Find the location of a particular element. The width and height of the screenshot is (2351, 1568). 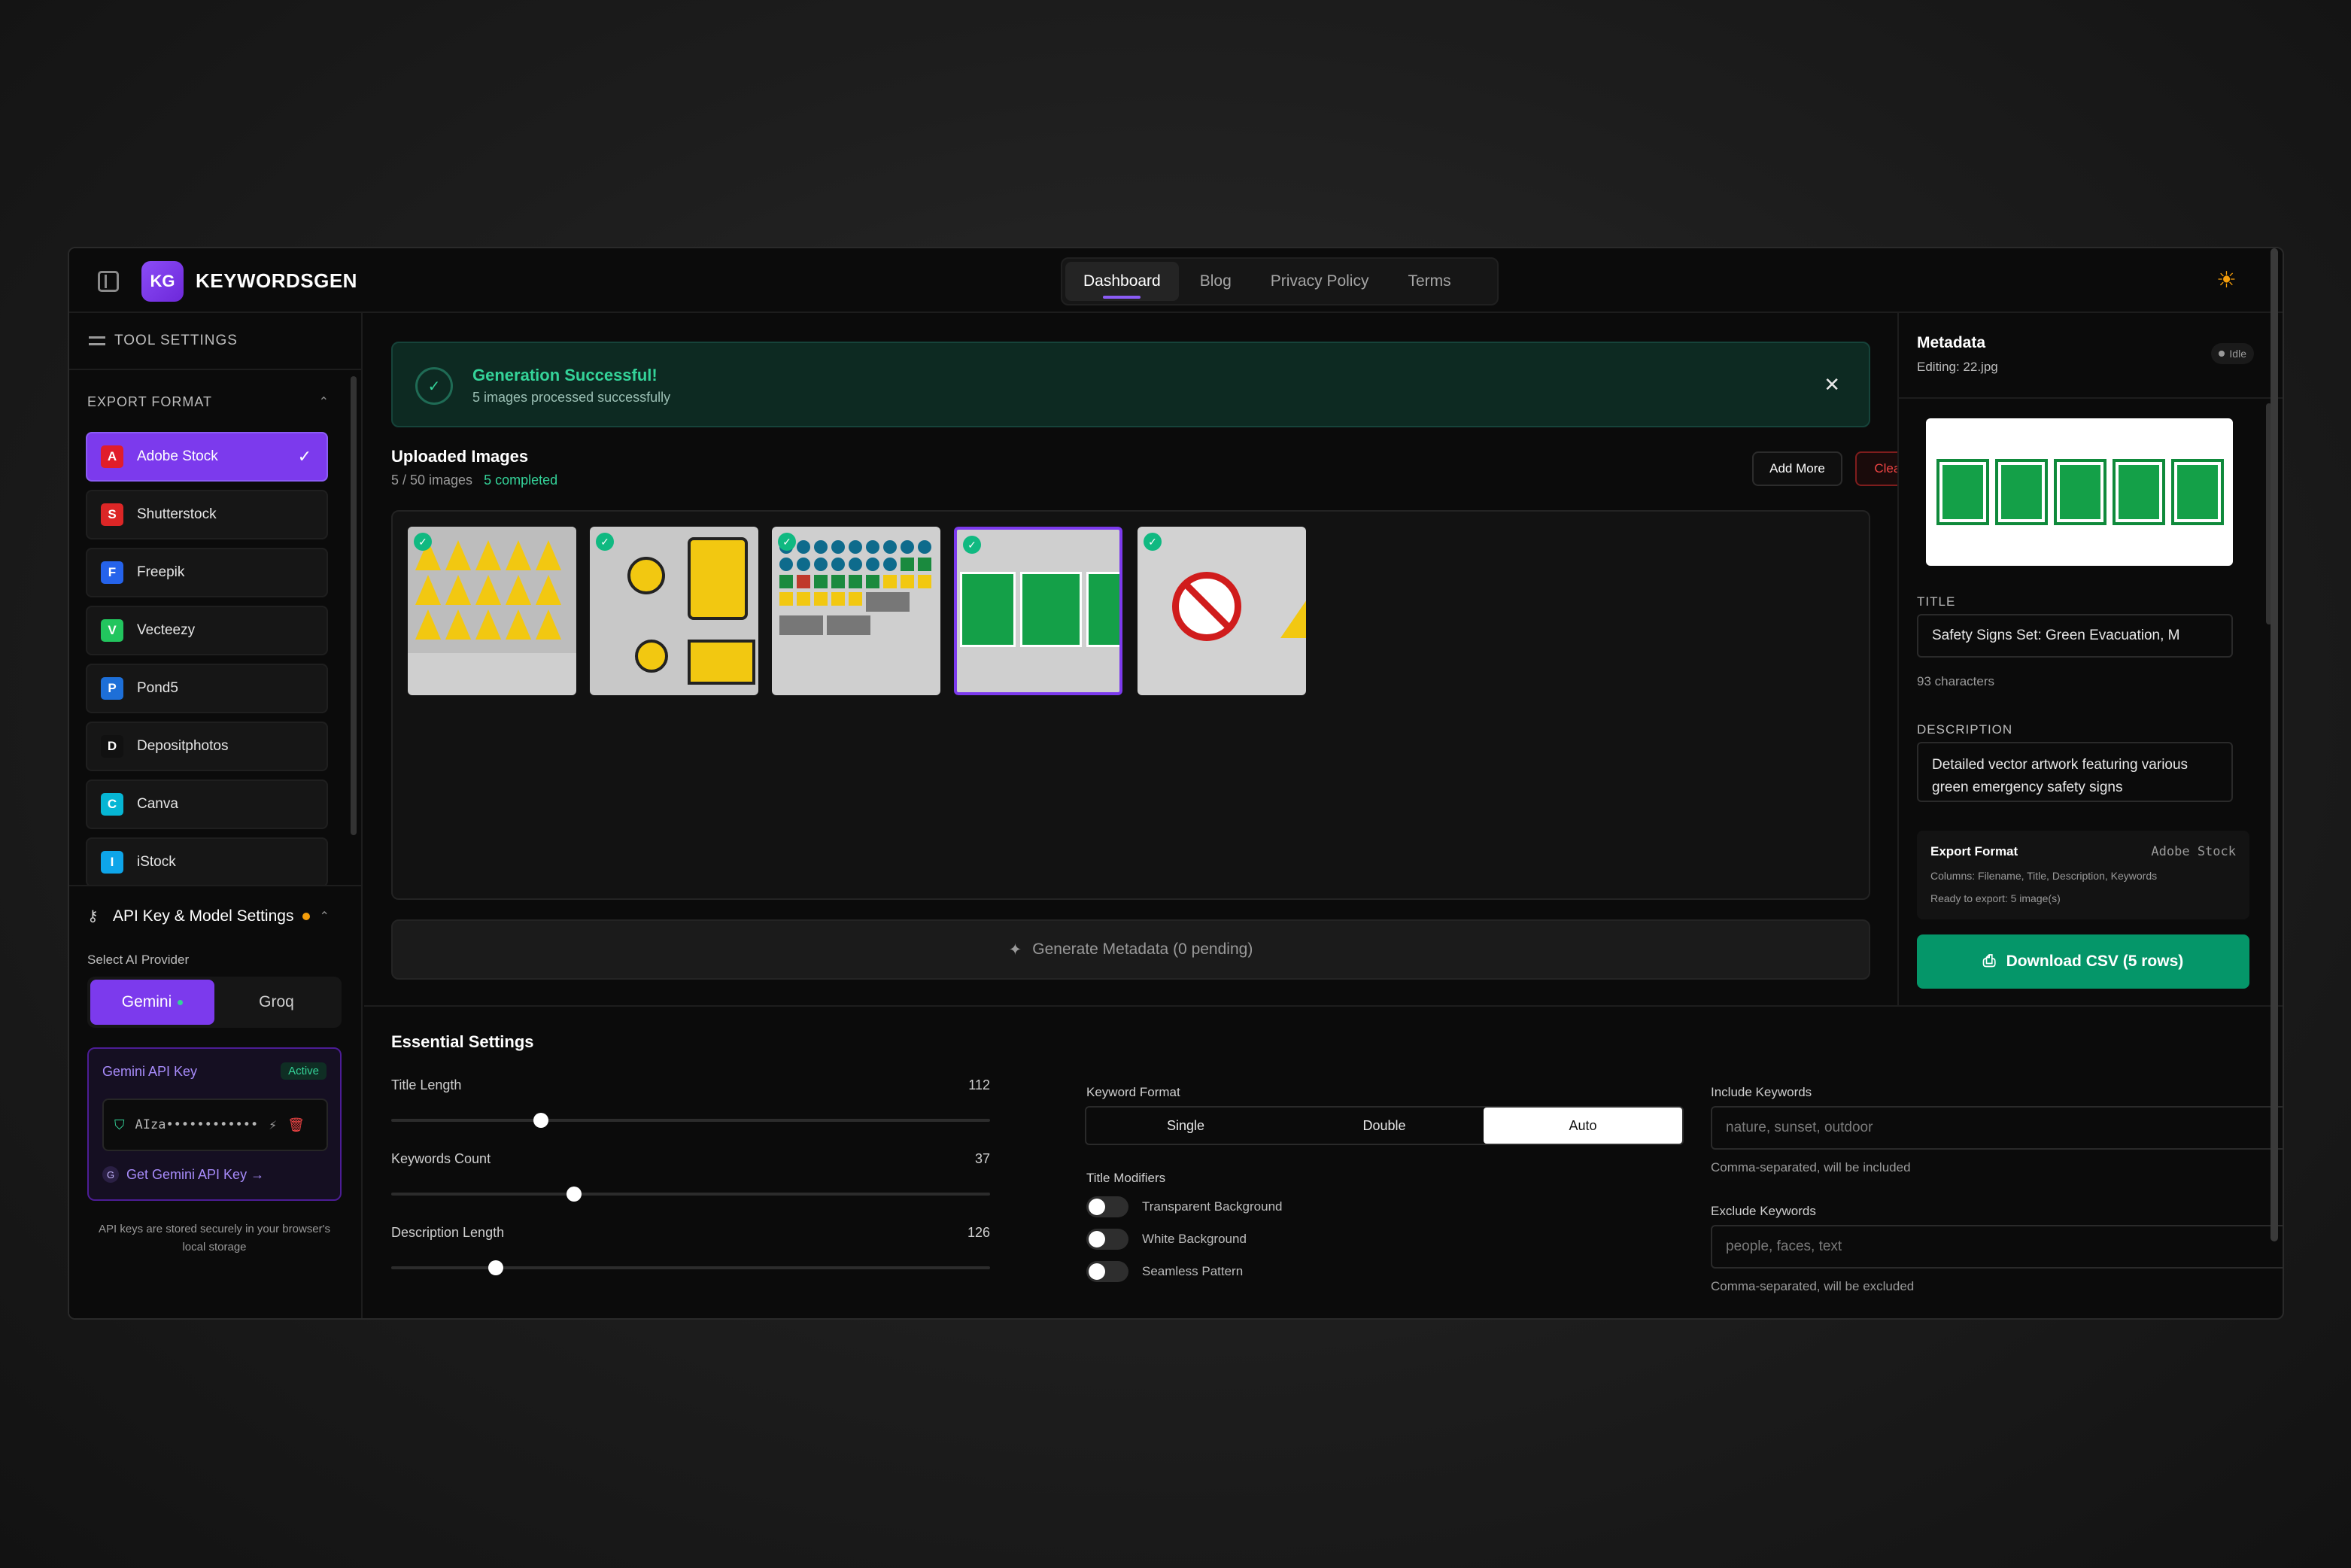

close-icon: ✕ is located at coordinates (1832, 385).